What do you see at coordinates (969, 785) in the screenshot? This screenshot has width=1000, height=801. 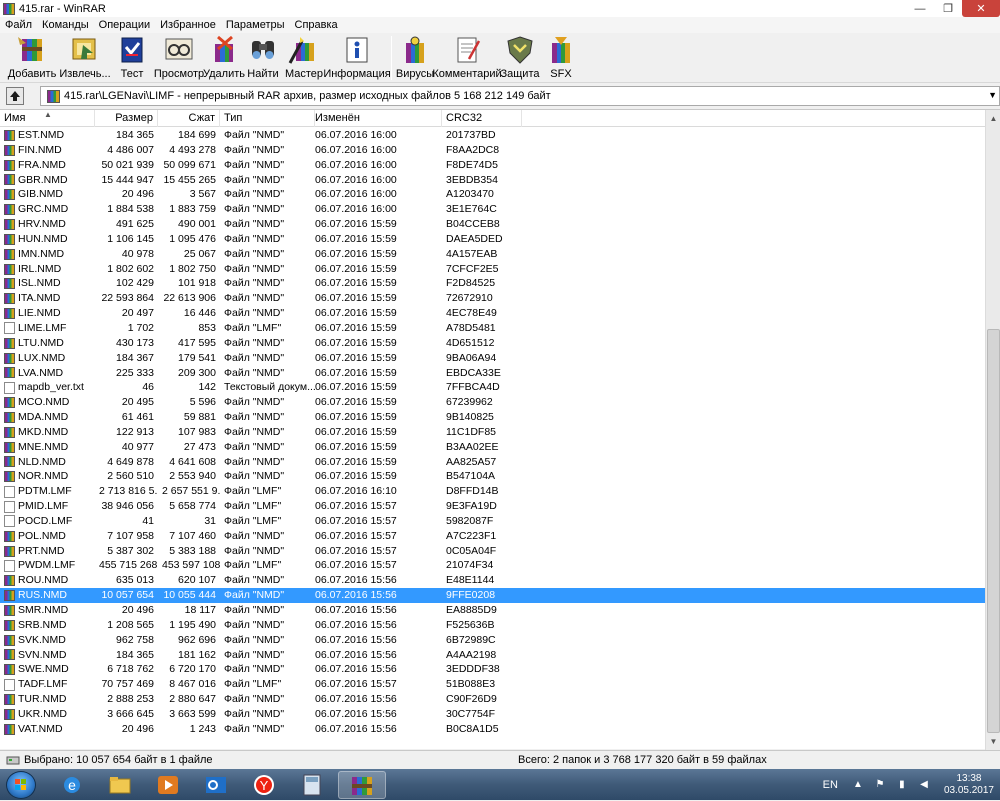 I see `clock: 13:38 03.05.2017` at bounding box center [969, 785].